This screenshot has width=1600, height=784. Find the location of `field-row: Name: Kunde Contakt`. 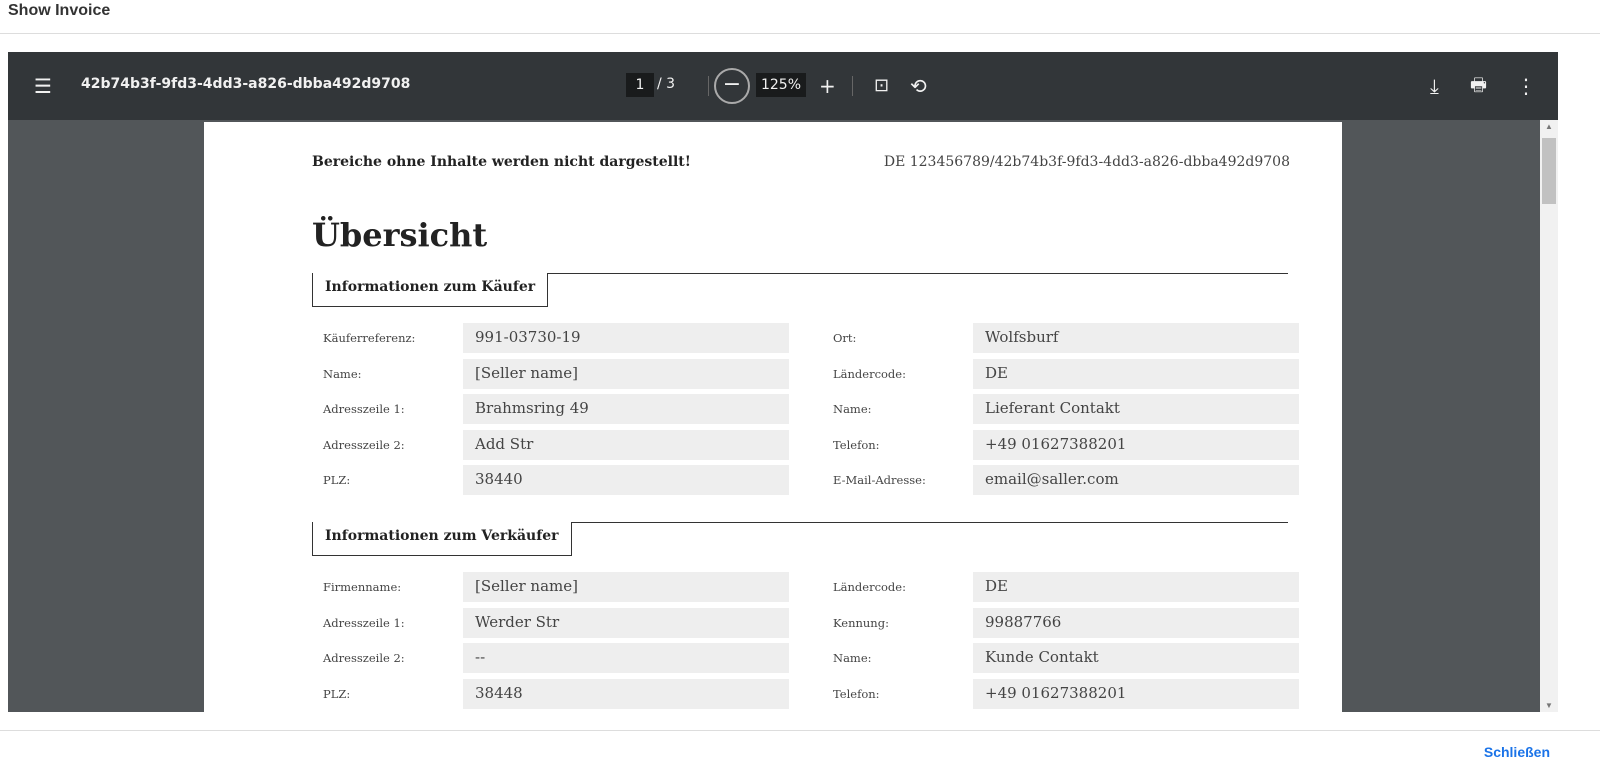

field-row: Name: Kunde Contakt is located at coordinates (1067, 658).